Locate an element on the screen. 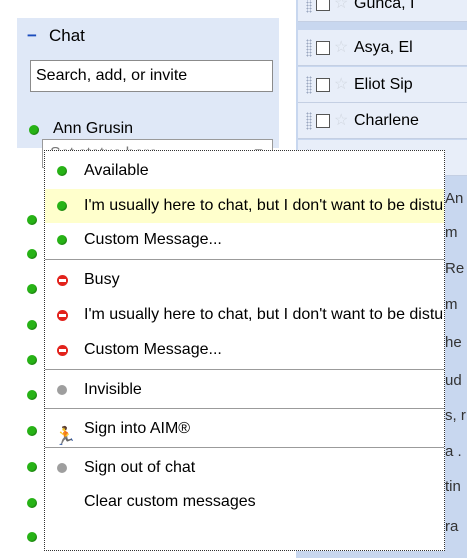 The image size is (467, 558). my-name: Ann Grusin is located at coordinates (93, 128).